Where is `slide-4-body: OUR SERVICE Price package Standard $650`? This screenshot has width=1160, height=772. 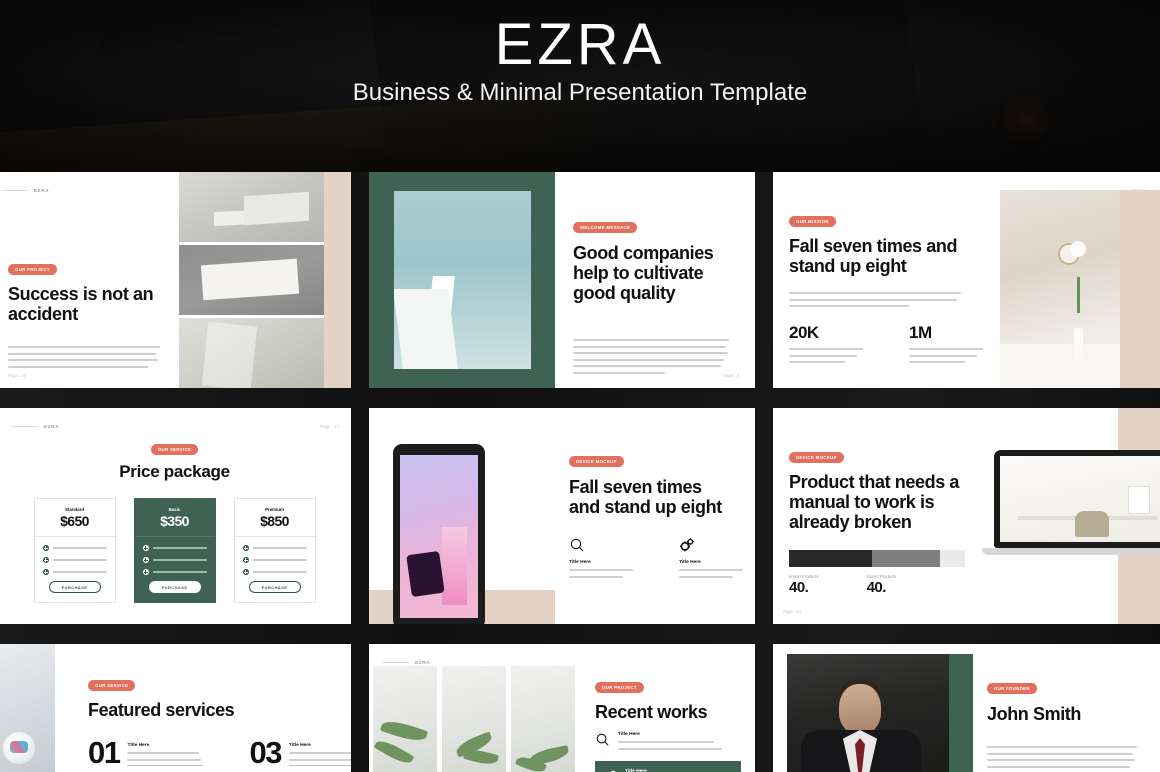
slide-4-body: OUR SERVICE Price package Standard $650 is located at coordinates (175, 516).